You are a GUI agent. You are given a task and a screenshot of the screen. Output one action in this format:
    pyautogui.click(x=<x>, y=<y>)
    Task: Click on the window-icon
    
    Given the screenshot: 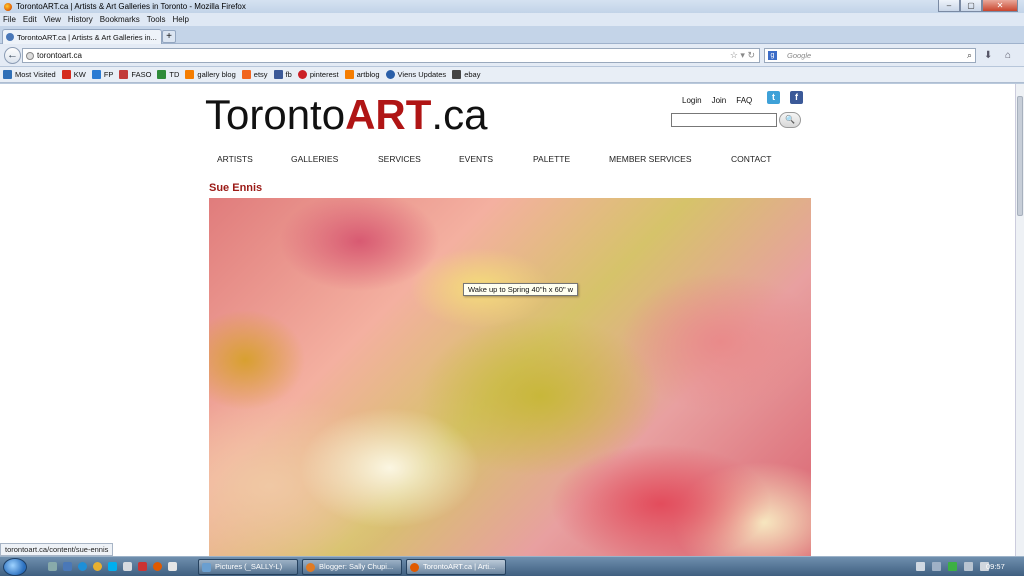 What is the action you would take?
    pyautogui.click(x=127, y=566)
    